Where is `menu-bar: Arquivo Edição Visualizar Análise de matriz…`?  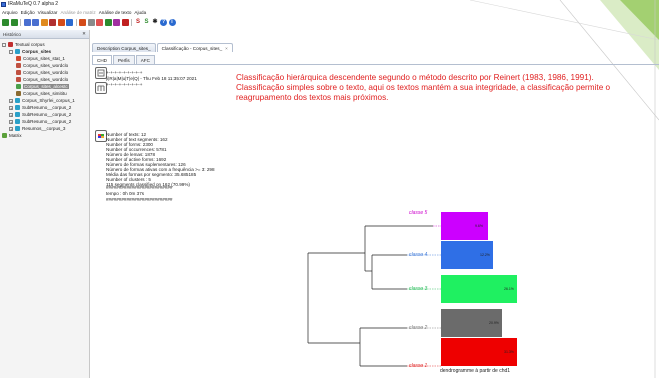
menu-bar: Arquivo Edição Visualizar Análise de matriz… is located at coordinates (73, 12).